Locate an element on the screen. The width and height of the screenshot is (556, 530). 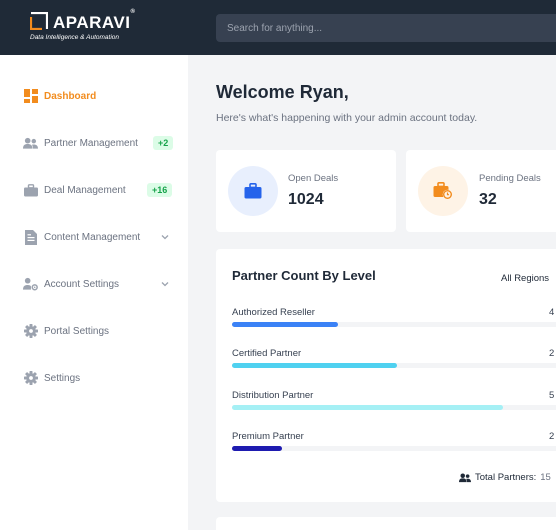
level-name: Premium Partner is located at coordinates (268, 436).